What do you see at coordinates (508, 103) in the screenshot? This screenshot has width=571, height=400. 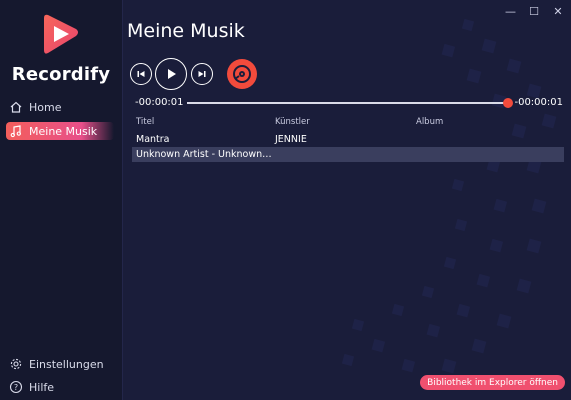 I see `progress-knob` at bounding box center [508, 103].